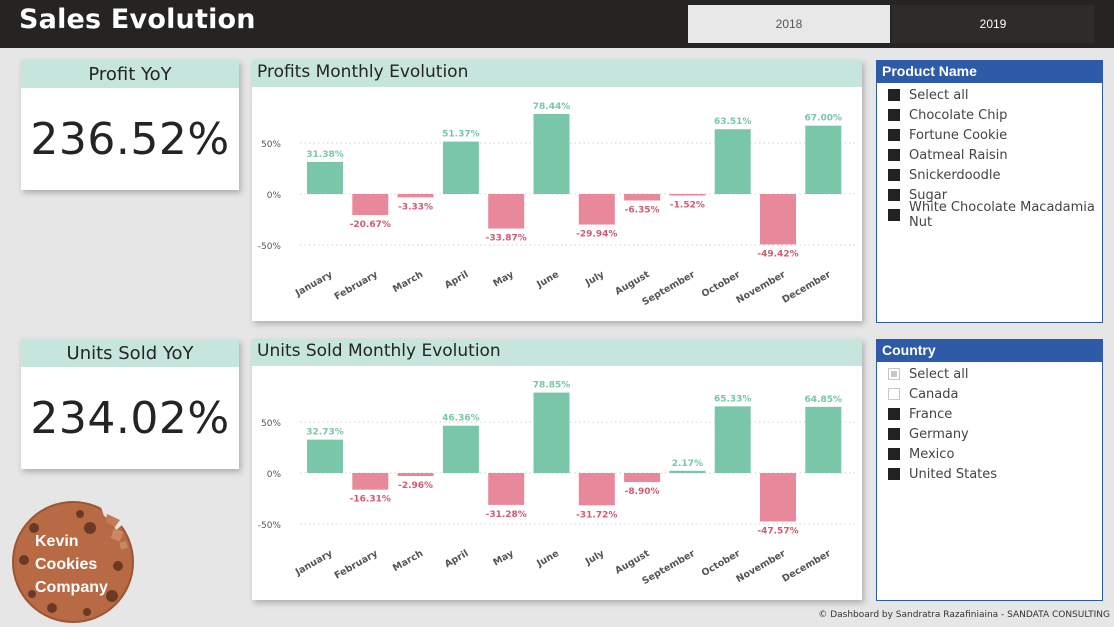  What do you see at coordinates (995, 135) in the screenshot?
I see `product-slicer-item: Fortune Cookie` at bounding box center [995, 135].